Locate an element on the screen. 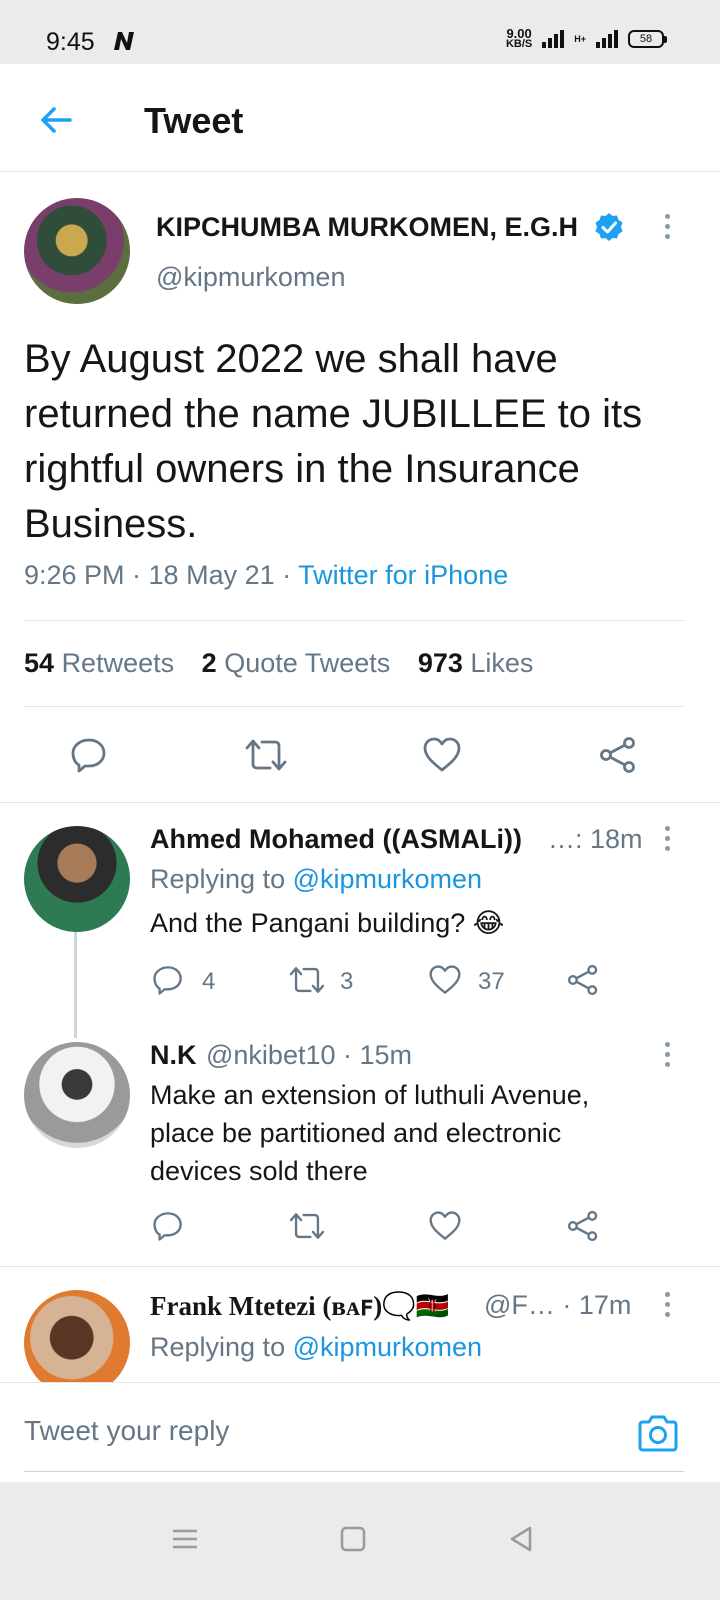 The image size is (720, 1600). tweet-source-link: Twitter for iPhone is located at coordinates (403, 575).